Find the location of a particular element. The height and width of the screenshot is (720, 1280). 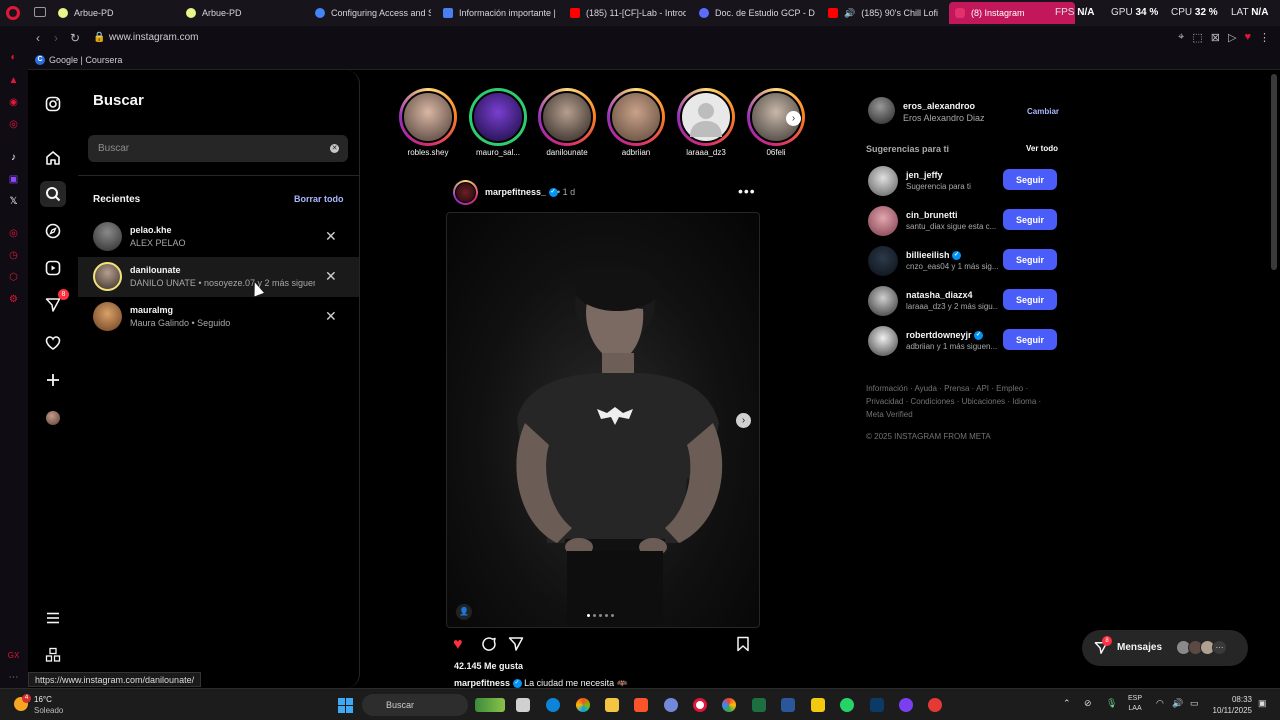

start-button-icon is located at coordinates (345, 705).